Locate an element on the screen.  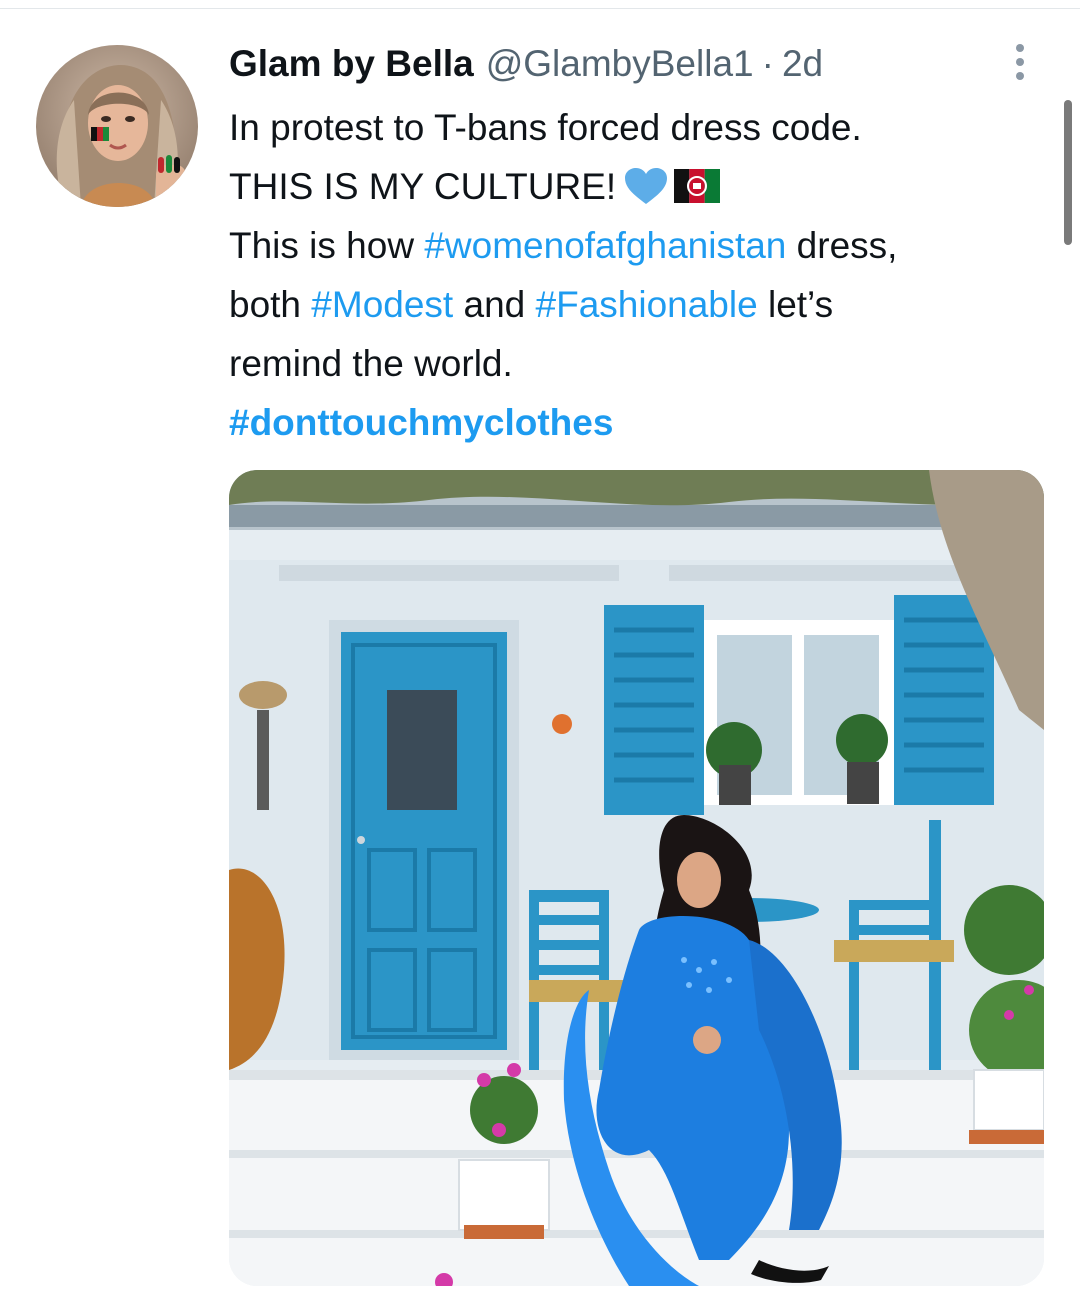
blue-heart-icon is located at coordinates (646, 186).